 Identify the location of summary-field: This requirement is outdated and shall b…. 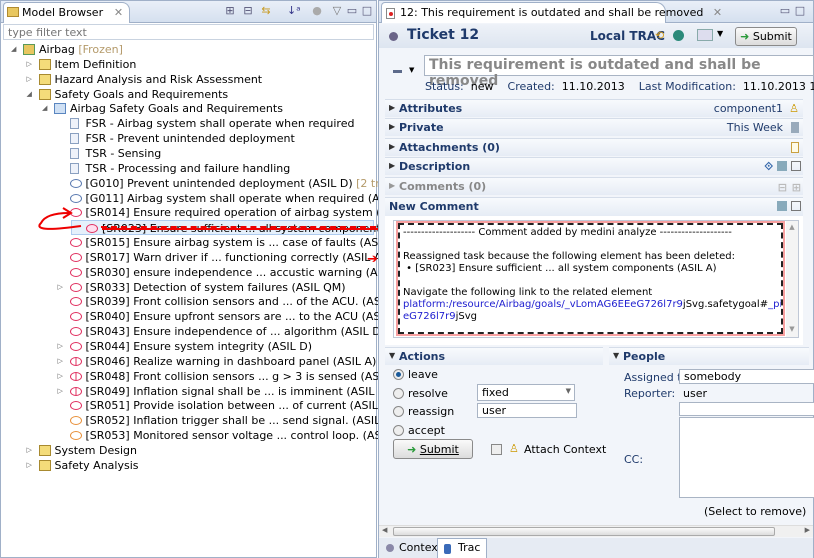
(619, 72).